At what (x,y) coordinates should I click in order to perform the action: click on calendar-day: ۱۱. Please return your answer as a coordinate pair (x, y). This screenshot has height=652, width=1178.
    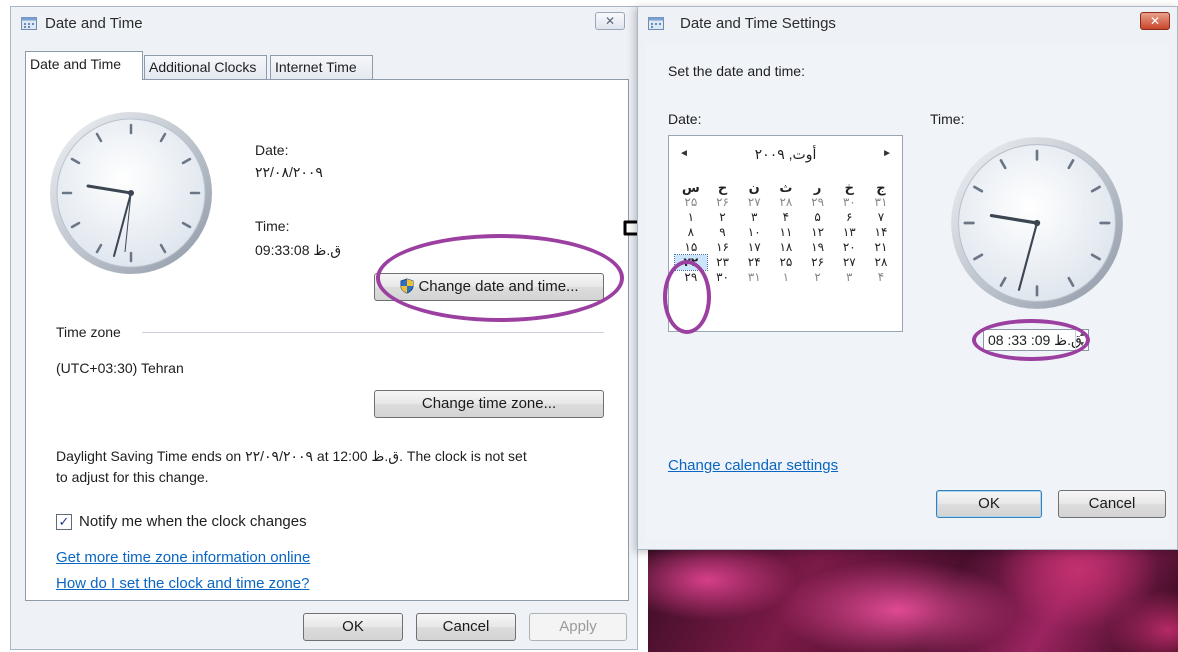
    Looking at the image, I should click on (786, 232).